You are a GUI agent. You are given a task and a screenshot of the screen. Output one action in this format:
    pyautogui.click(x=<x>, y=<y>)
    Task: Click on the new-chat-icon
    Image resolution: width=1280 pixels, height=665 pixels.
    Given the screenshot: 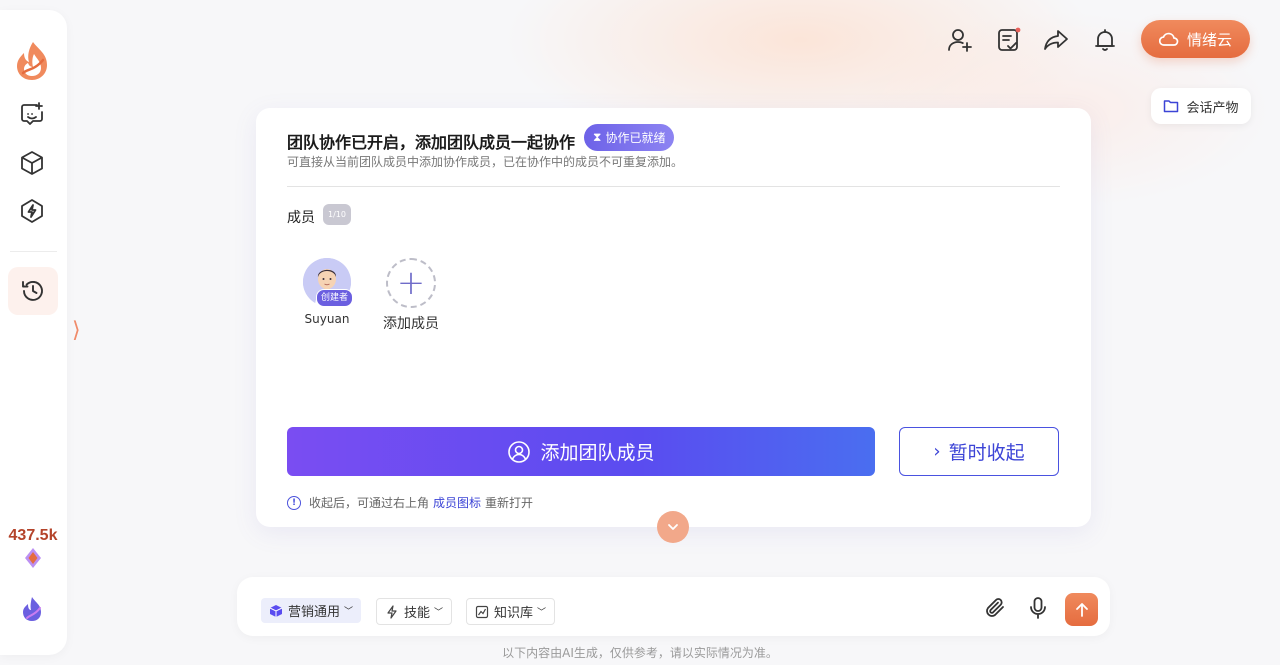 What is the action you would take?
    pyautogui.click(x=32, y=114)
    